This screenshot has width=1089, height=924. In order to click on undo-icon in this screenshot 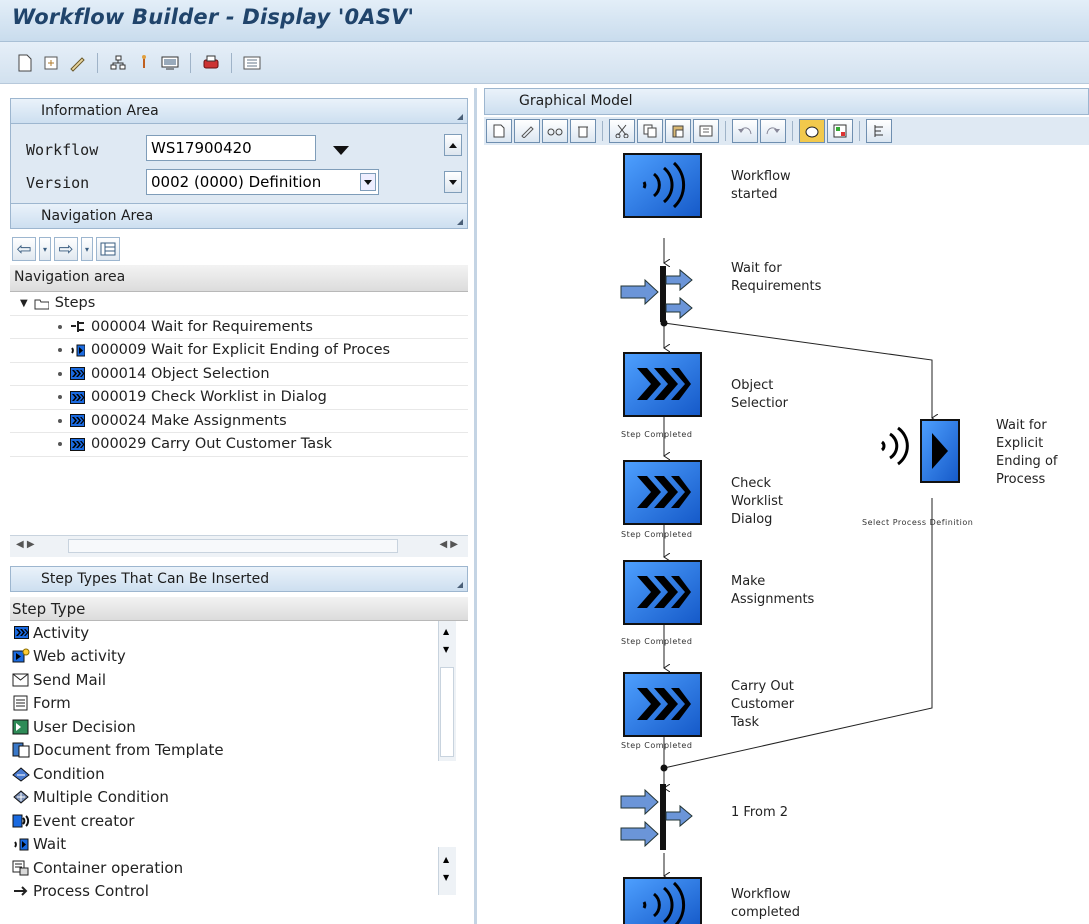, I will do `click(745, 131)`.